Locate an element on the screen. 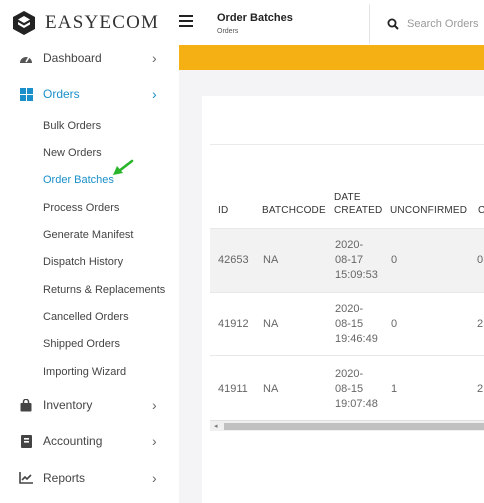 This screenshot has width=484, height=503. cell-date-line2: 08-17 is located at coordinates (349, 260).